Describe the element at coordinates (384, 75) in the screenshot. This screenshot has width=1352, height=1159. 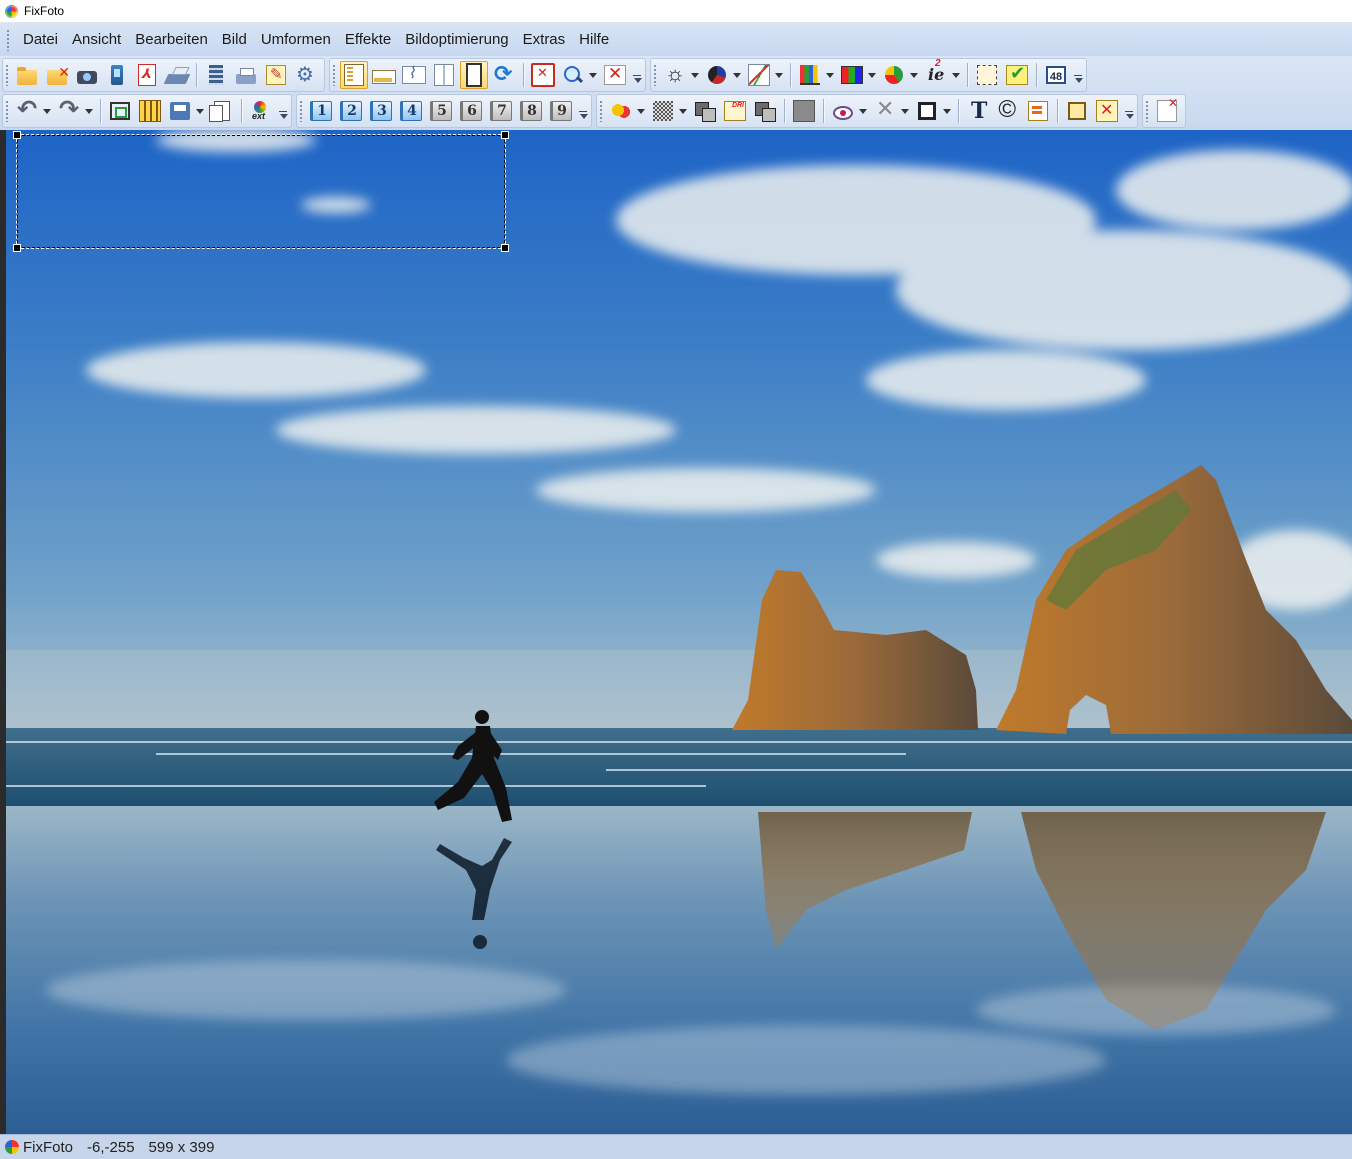
I see `filmstrip-button` at that location.